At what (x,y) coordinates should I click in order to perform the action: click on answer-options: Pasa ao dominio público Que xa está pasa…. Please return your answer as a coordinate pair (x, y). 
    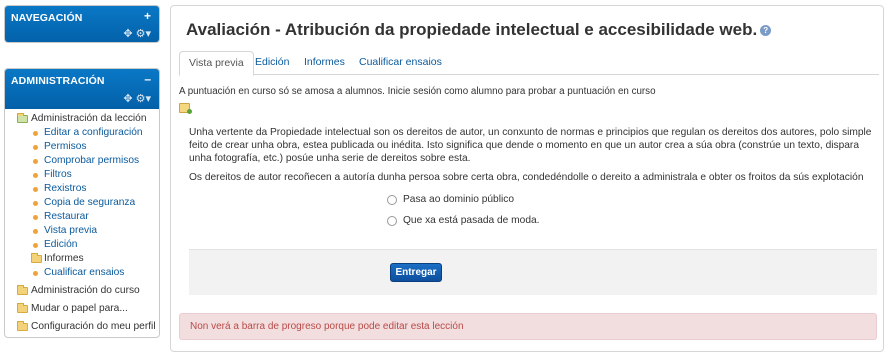
    Looking at the image, I should click on (463, 214).